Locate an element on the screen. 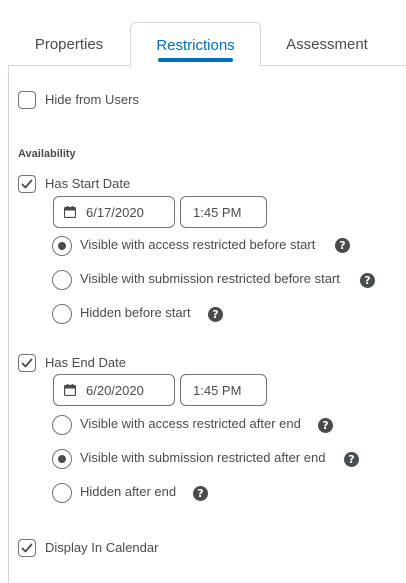  tab-restrictions-label: Restrictions is located at coordinates (195, 45).